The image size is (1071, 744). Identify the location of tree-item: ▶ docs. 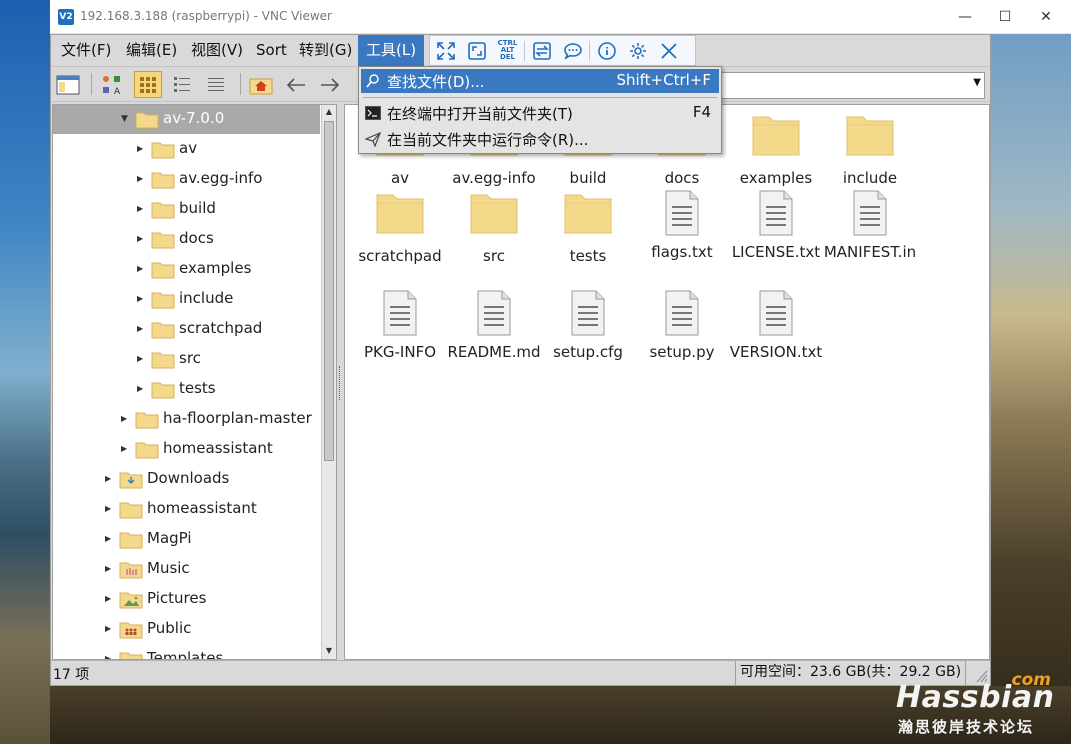
(186, 239).